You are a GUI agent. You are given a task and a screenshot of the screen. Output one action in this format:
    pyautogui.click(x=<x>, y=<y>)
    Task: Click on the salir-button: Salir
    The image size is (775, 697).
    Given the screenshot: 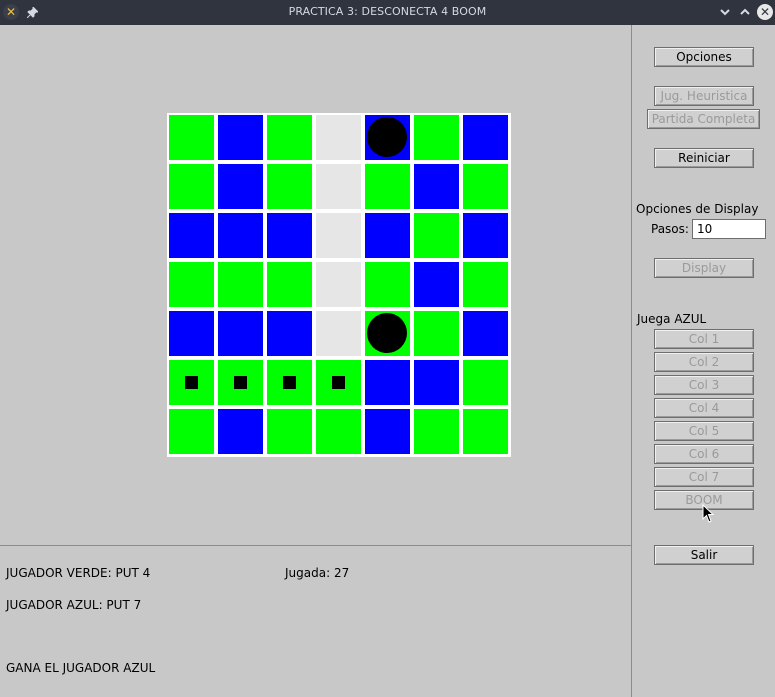 What is the action you would take?
    pyautogui.click(x=704, y=555)
    